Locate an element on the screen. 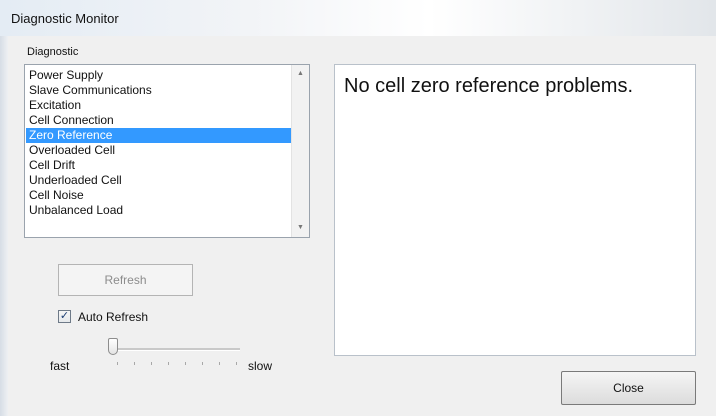 The height and width of the screenshot is (416, 716). diagnostic-list-item: Power Supply is located at coordinates (159, 75).